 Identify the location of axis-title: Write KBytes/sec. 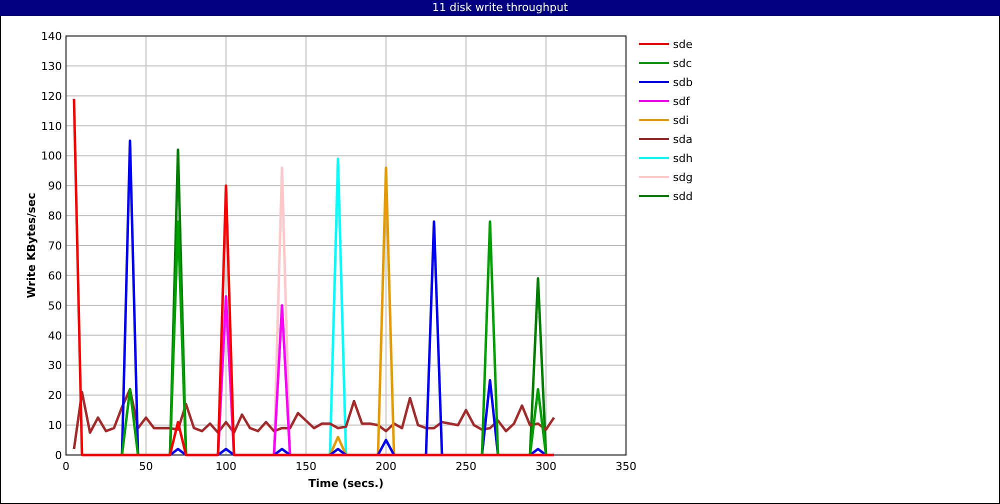
(31, 245).